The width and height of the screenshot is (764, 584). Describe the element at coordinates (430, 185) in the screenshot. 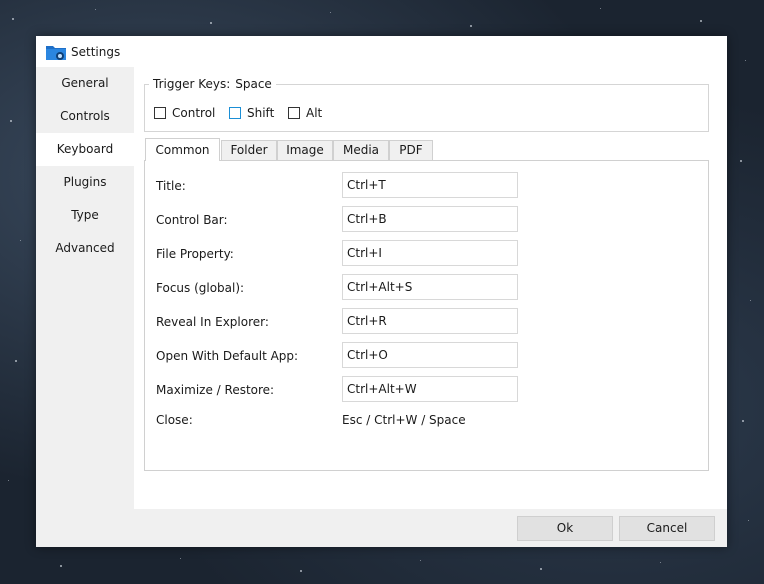

I see `title-shortcut-field: Ctrl+T` at that location.